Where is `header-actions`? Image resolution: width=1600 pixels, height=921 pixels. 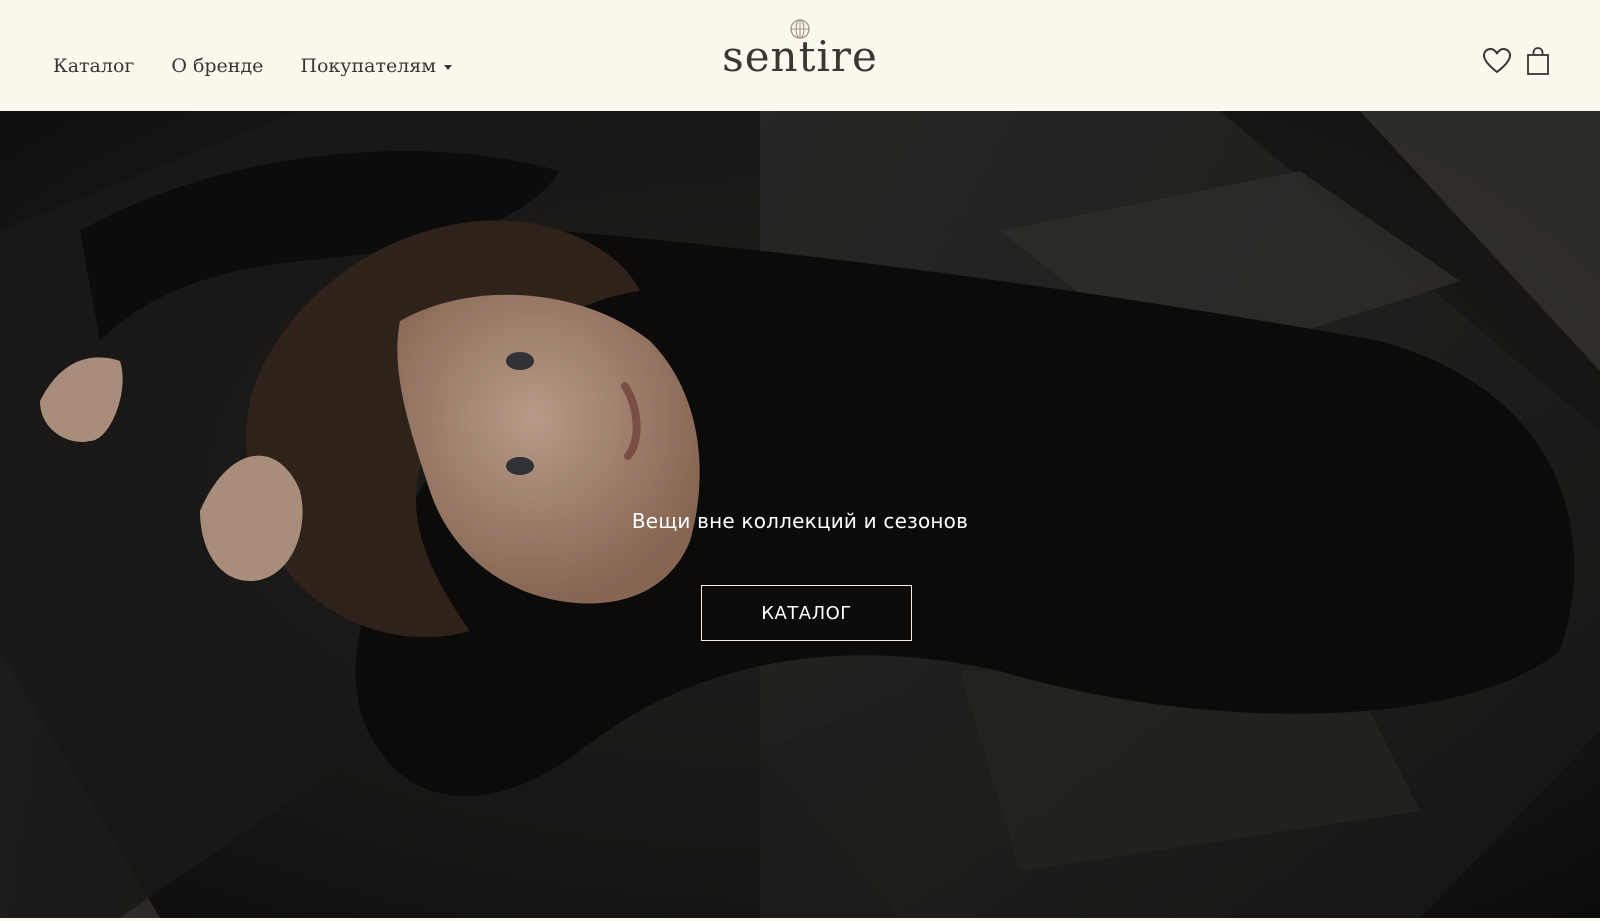
header-actions is located at coordinates (1516, 61).